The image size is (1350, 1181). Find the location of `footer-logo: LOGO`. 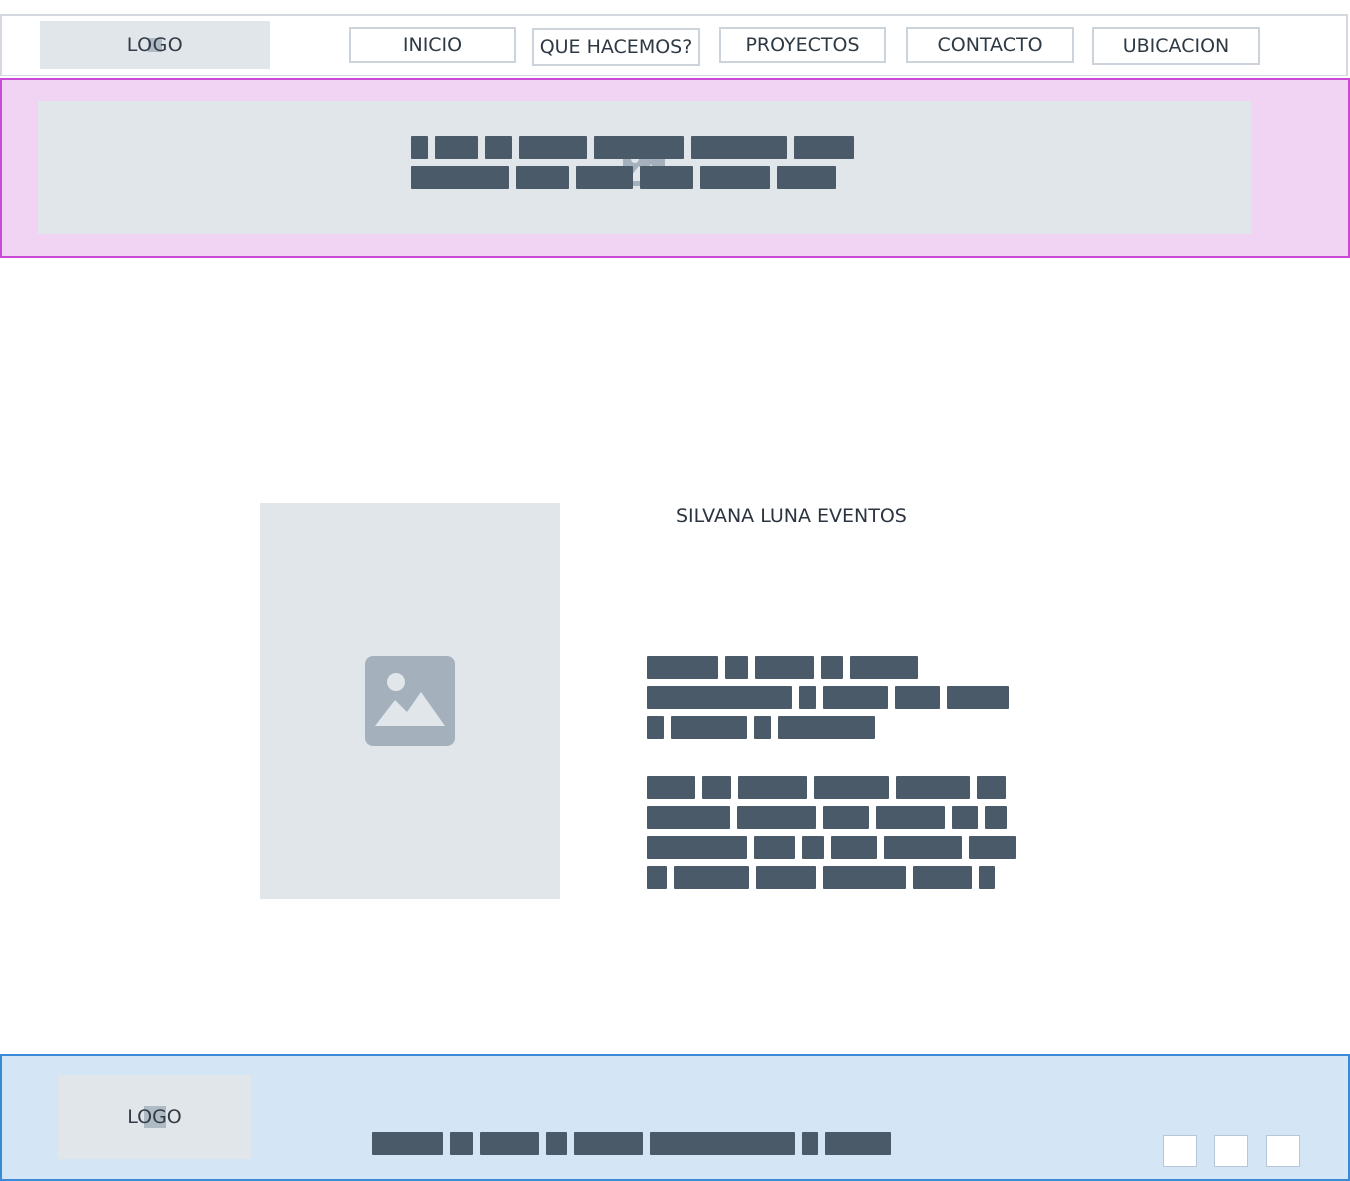

footer-logo: LOGO is located at coordinates (154, 1117).